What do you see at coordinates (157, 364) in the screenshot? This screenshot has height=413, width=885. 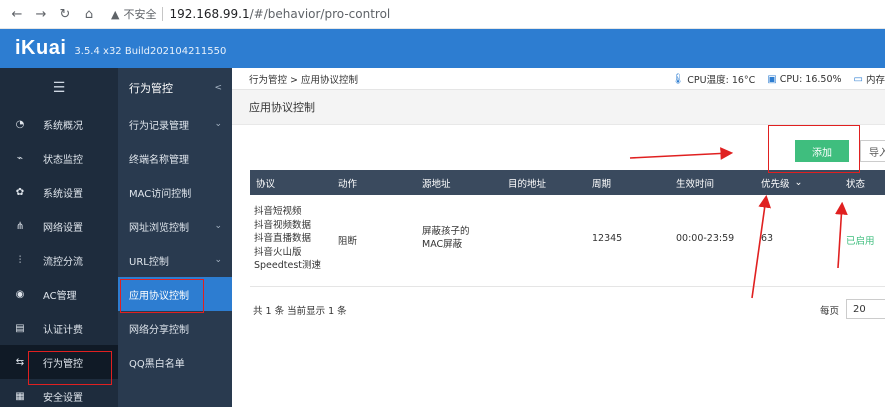 I see `subnav-item-label: QQ黑白名单` at bounding box center [157, 364].